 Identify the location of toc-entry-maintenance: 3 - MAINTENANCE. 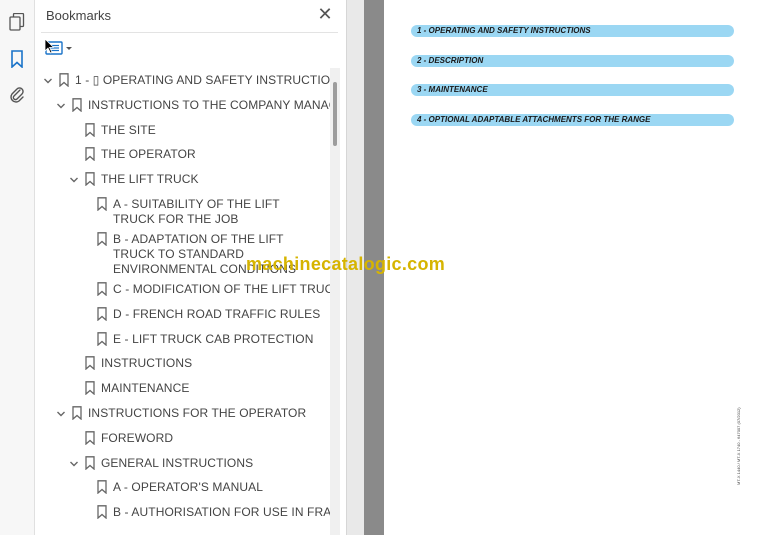
(572, 90).